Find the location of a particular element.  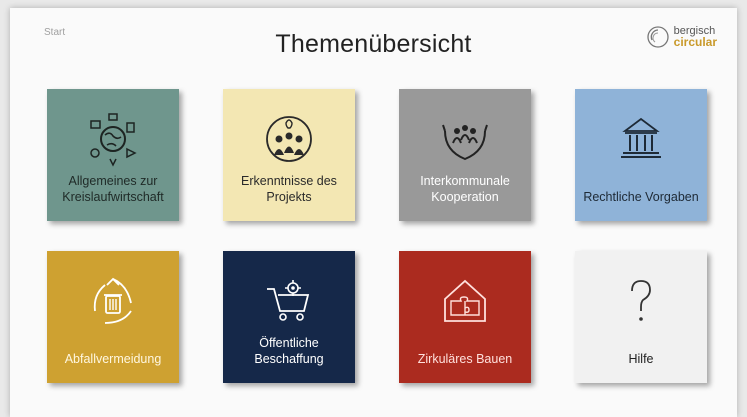

tile-hilfe: Hilfe is located at coordinates (641, 317).